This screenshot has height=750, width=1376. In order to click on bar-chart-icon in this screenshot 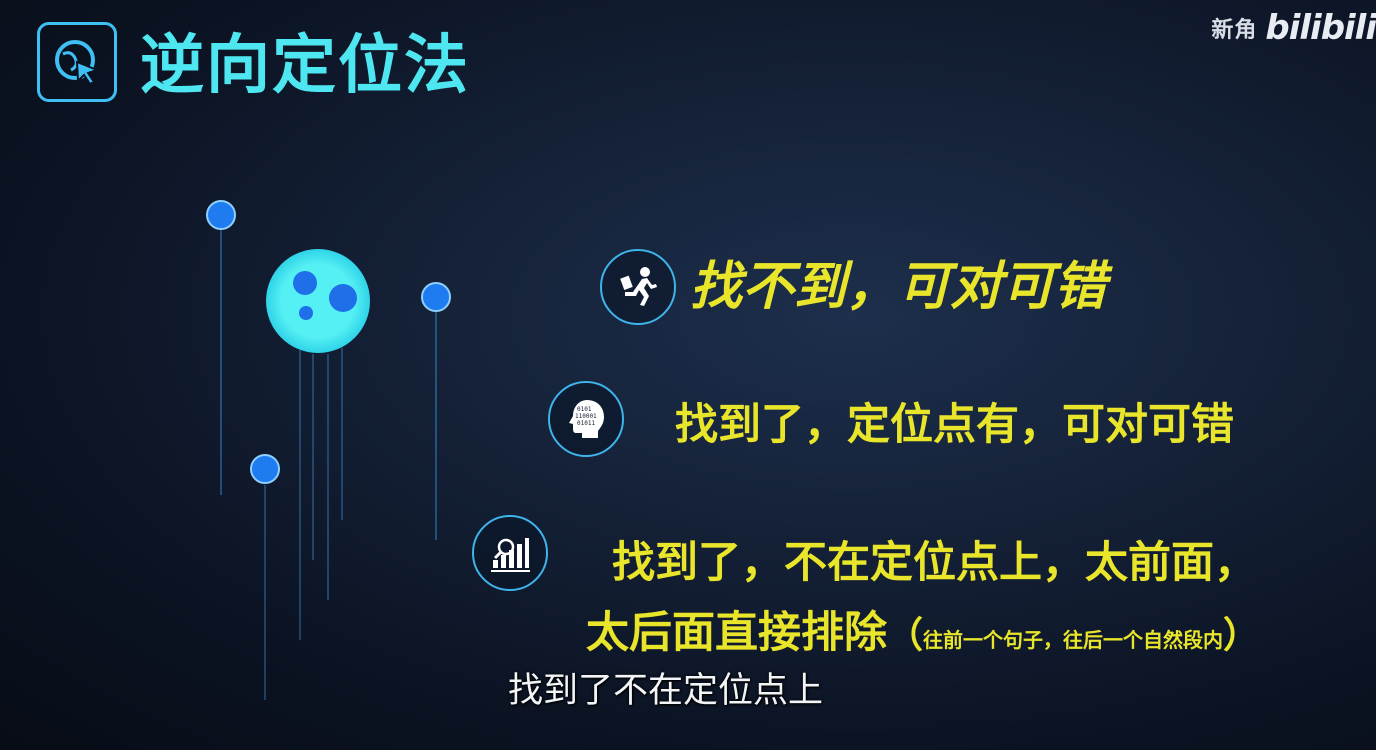, I will do `click(510, 553)`.